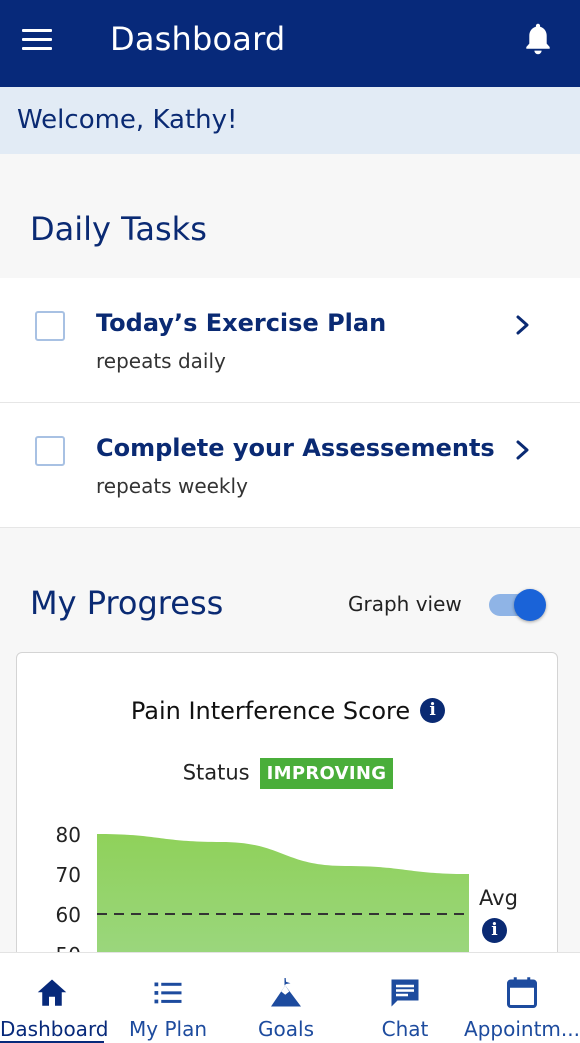 Image resolution: width=580 pixels, height=1043 pixels. Describe the element at coordinates (168, 1029) in the screenshot. I see `nav-label: My Plan` at that location.